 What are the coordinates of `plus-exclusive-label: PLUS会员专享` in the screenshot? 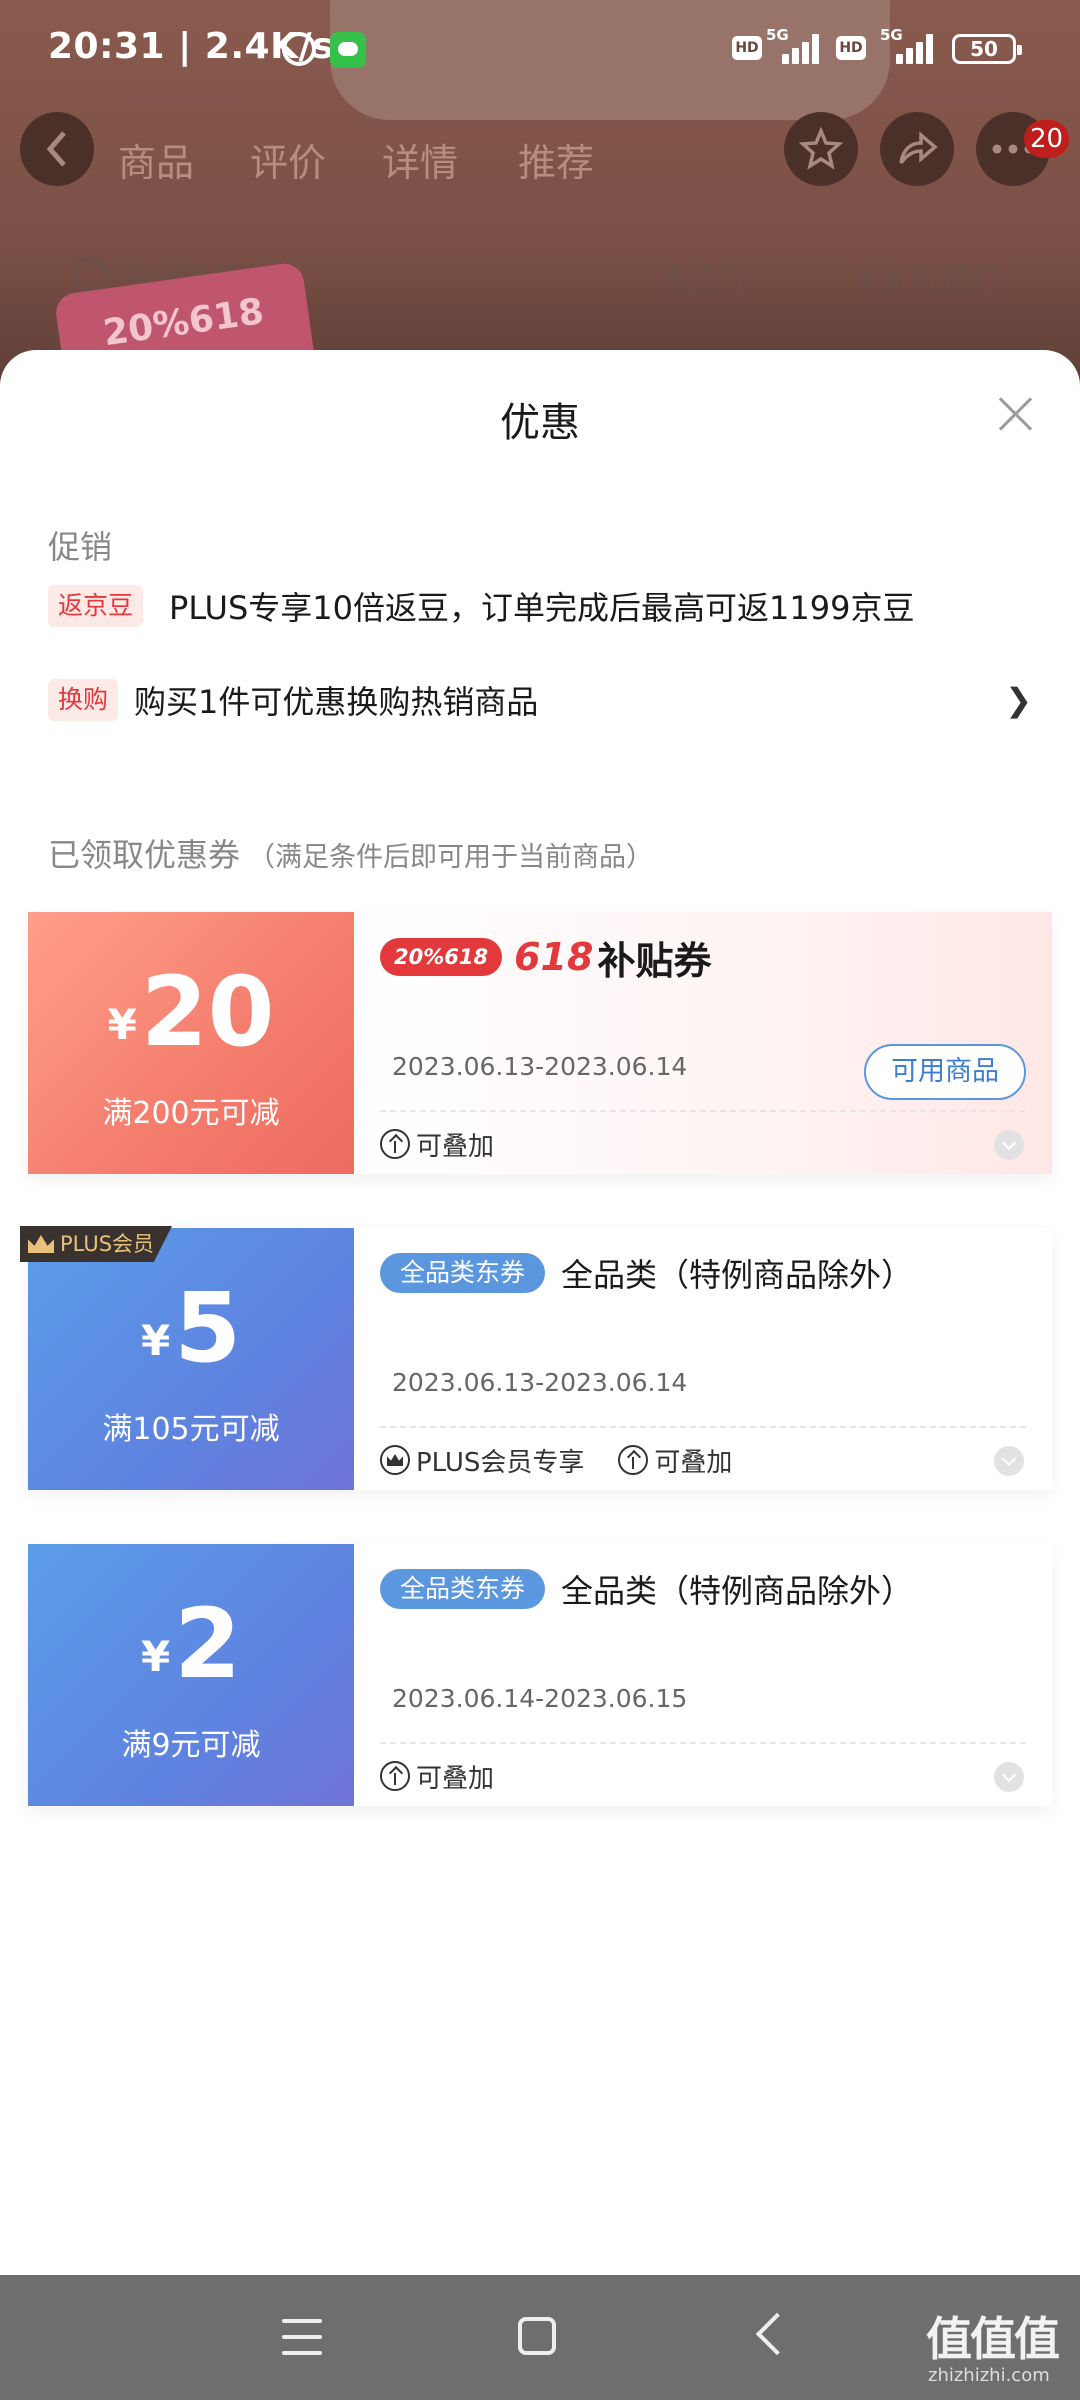 It's located at (500, 1462).